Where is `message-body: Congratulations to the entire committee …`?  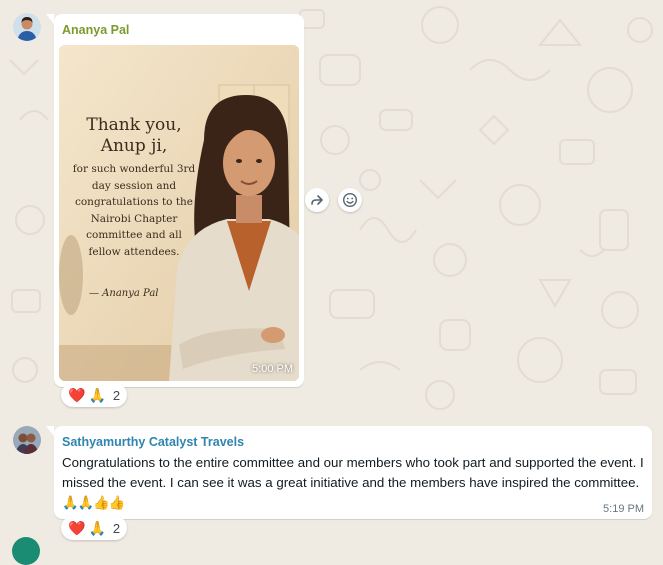
message-body: Congratulations to the entire committee … is located at coordinates (353, 472).